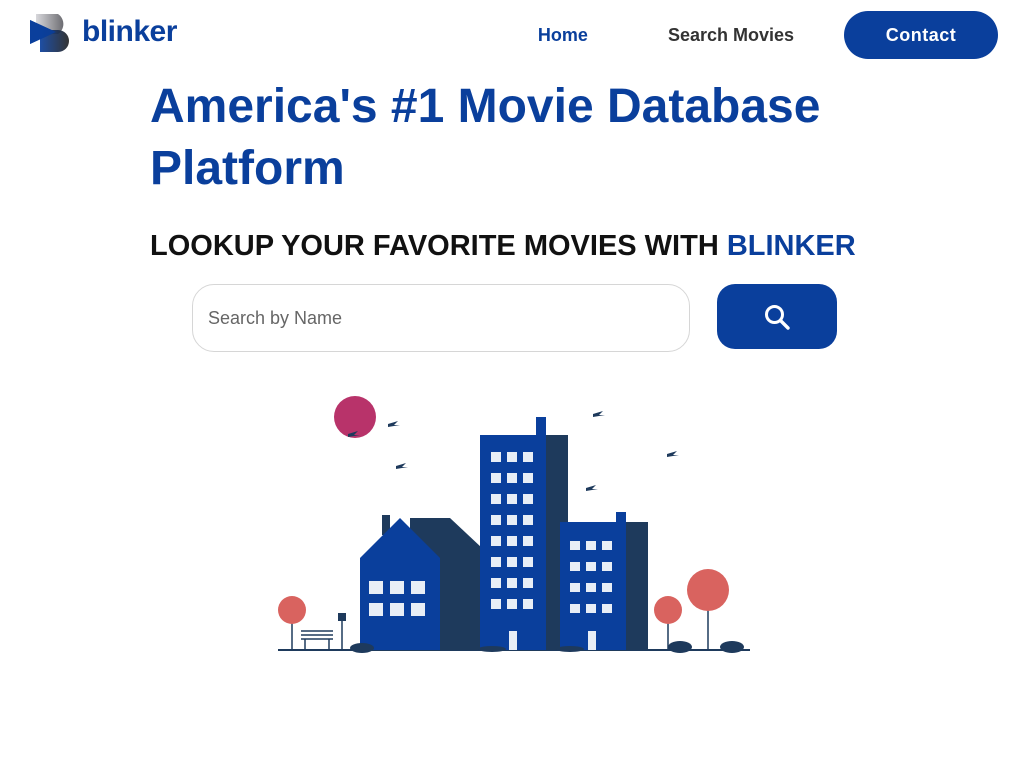 The width and height of the screenshot is (1018, 763). What do you see at coordinates (921, 35) in the screenshot?
I see `contact-button: Contact` at bounding box center [921, 35].